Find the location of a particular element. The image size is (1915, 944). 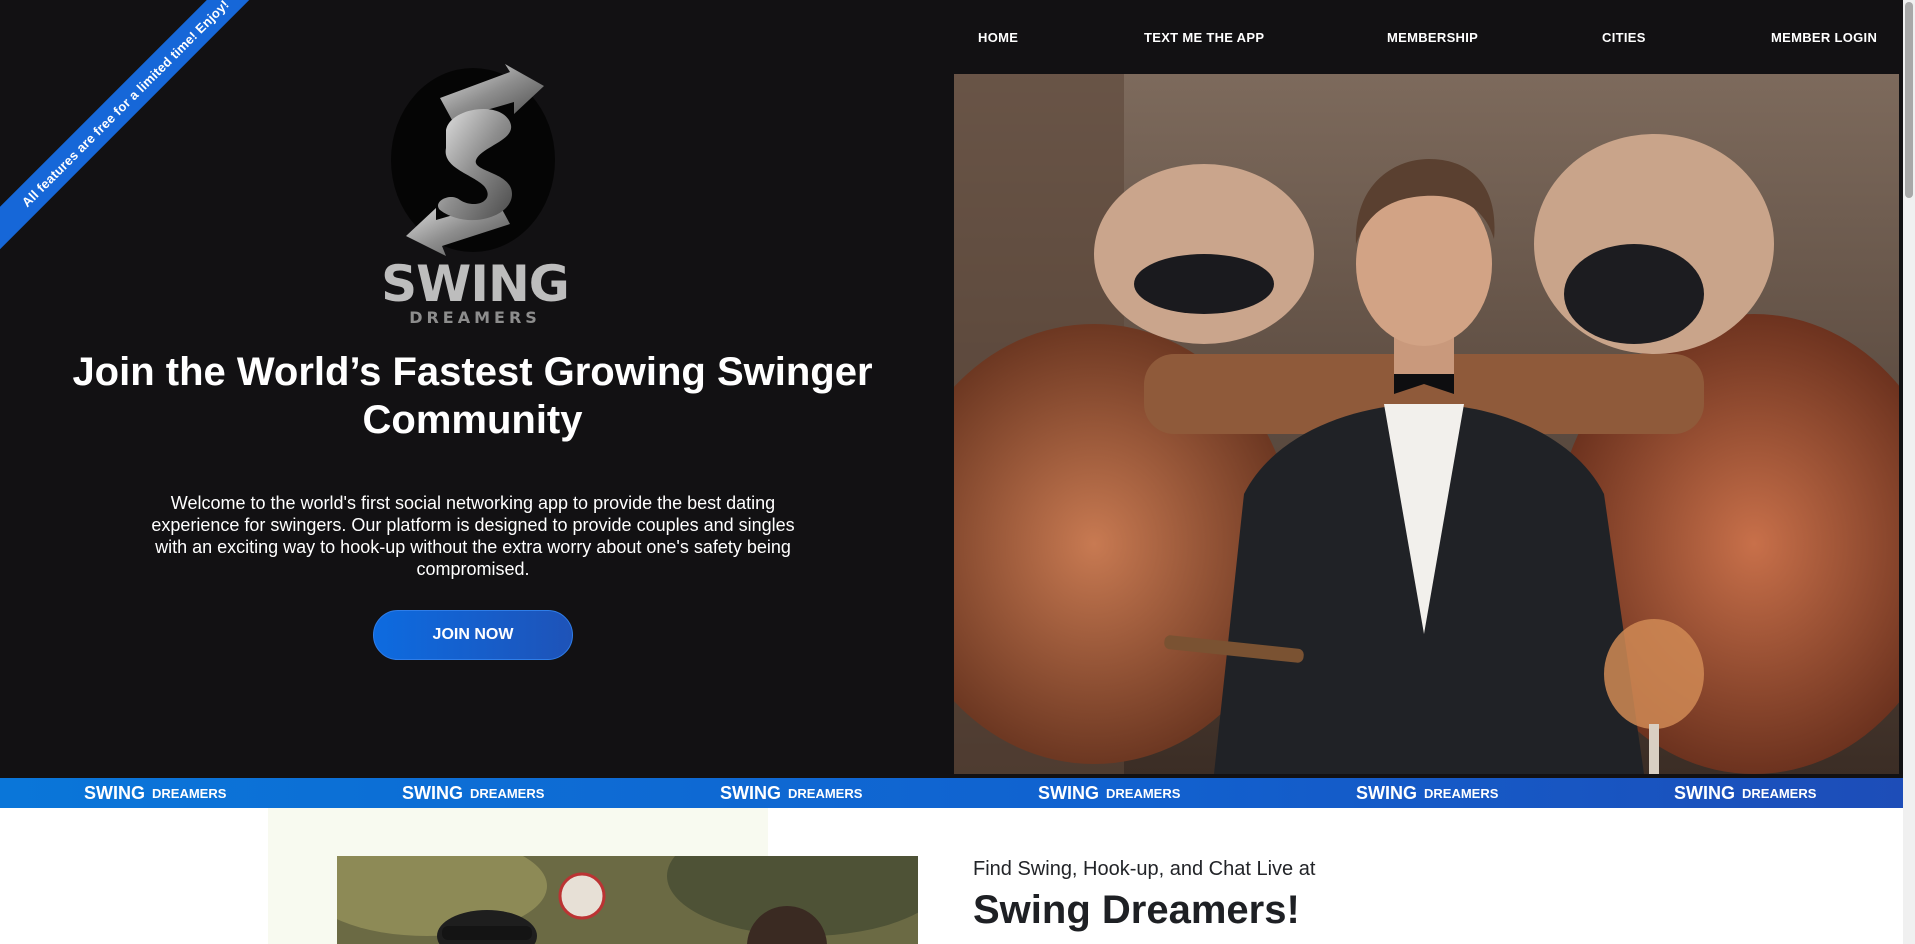

scrollbar-thumb is located at coordinates (1909, 100).